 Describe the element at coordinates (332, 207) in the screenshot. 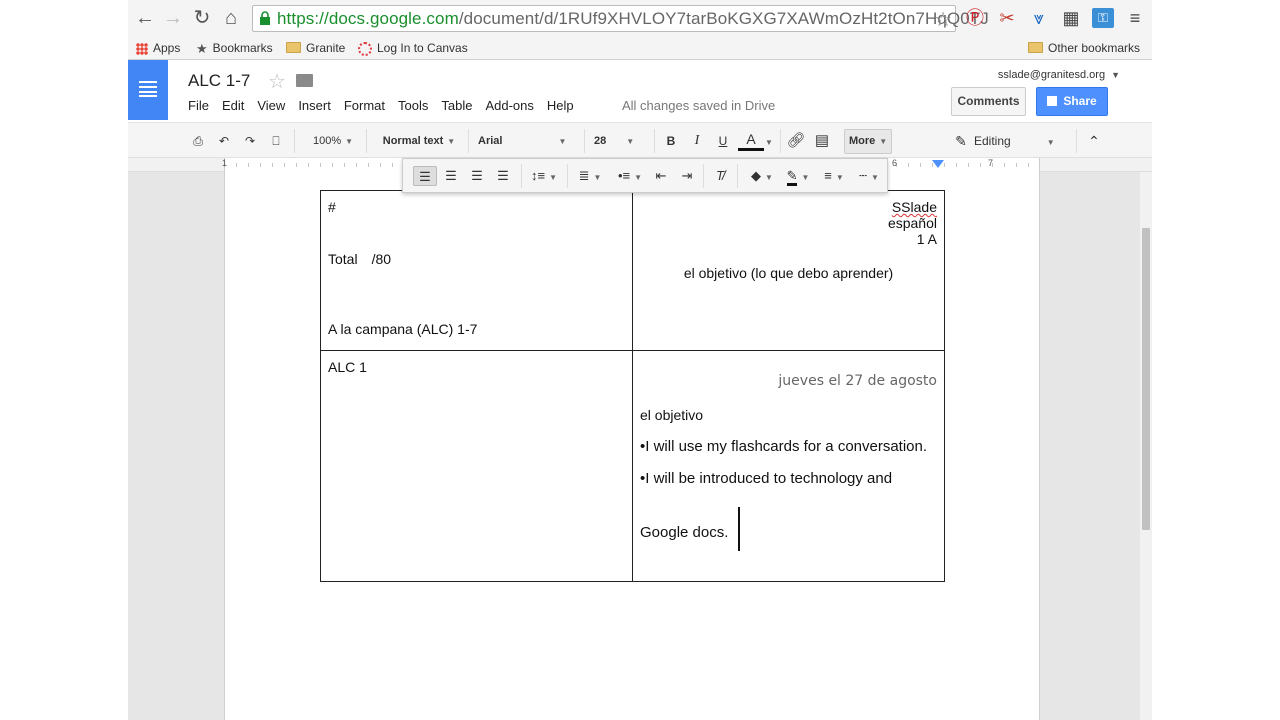

I see `hash-text: #` at that location.